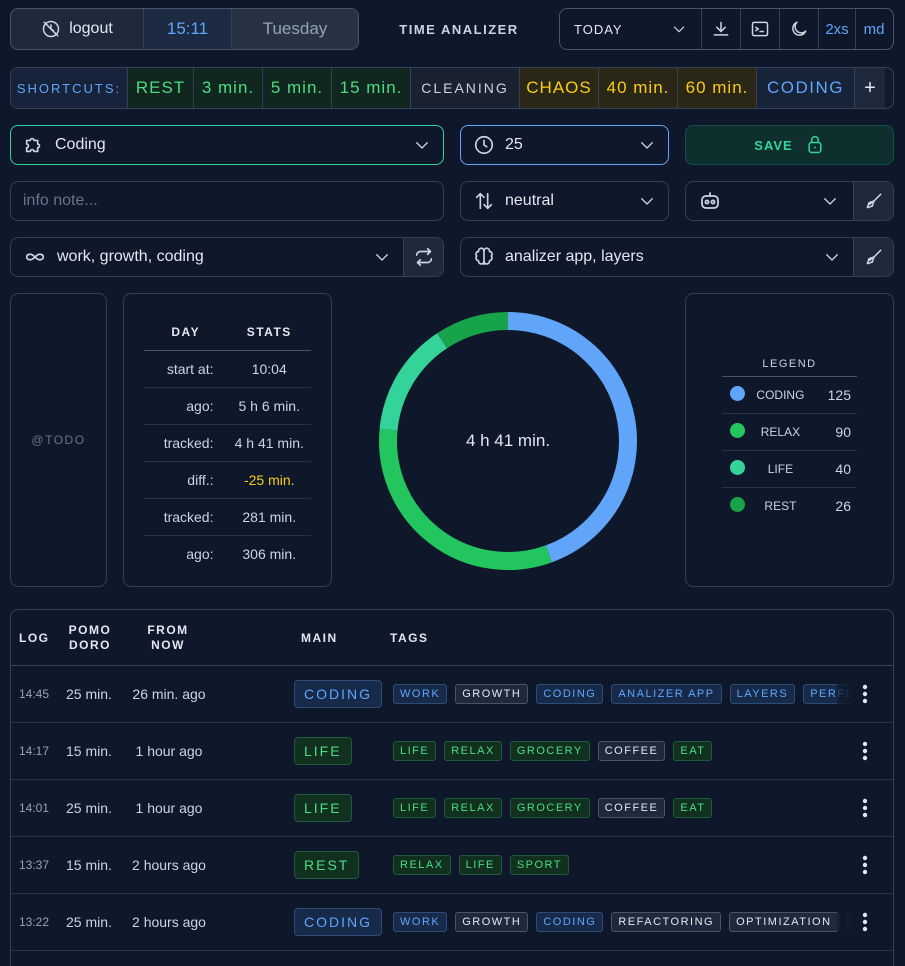 The height and width of the screenshot is (966, 905). Describe the element at coordinates (338, 694) in the screenshot. I see `log-main-cell: CODING` at that location.